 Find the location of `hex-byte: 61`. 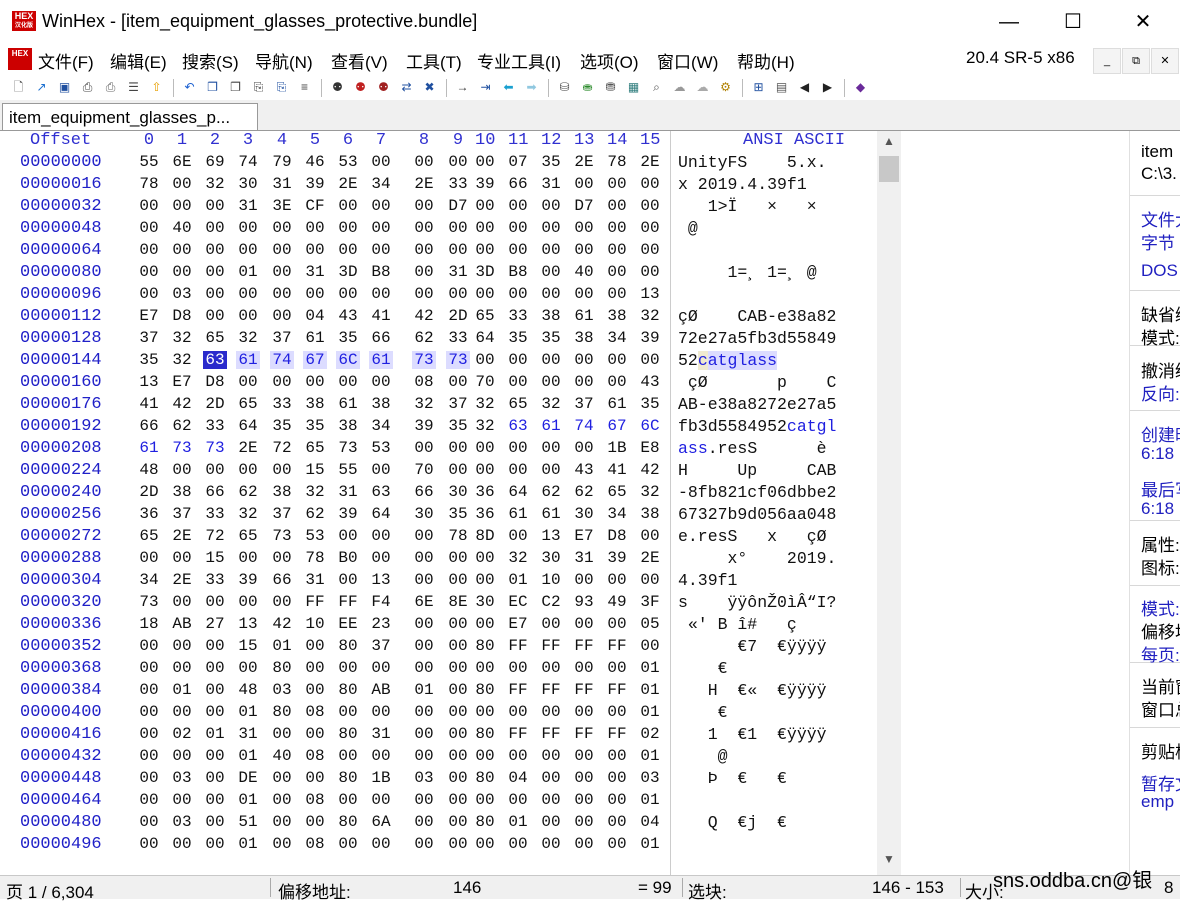

hex-byte: 61 is located at coordinates (617, 404).